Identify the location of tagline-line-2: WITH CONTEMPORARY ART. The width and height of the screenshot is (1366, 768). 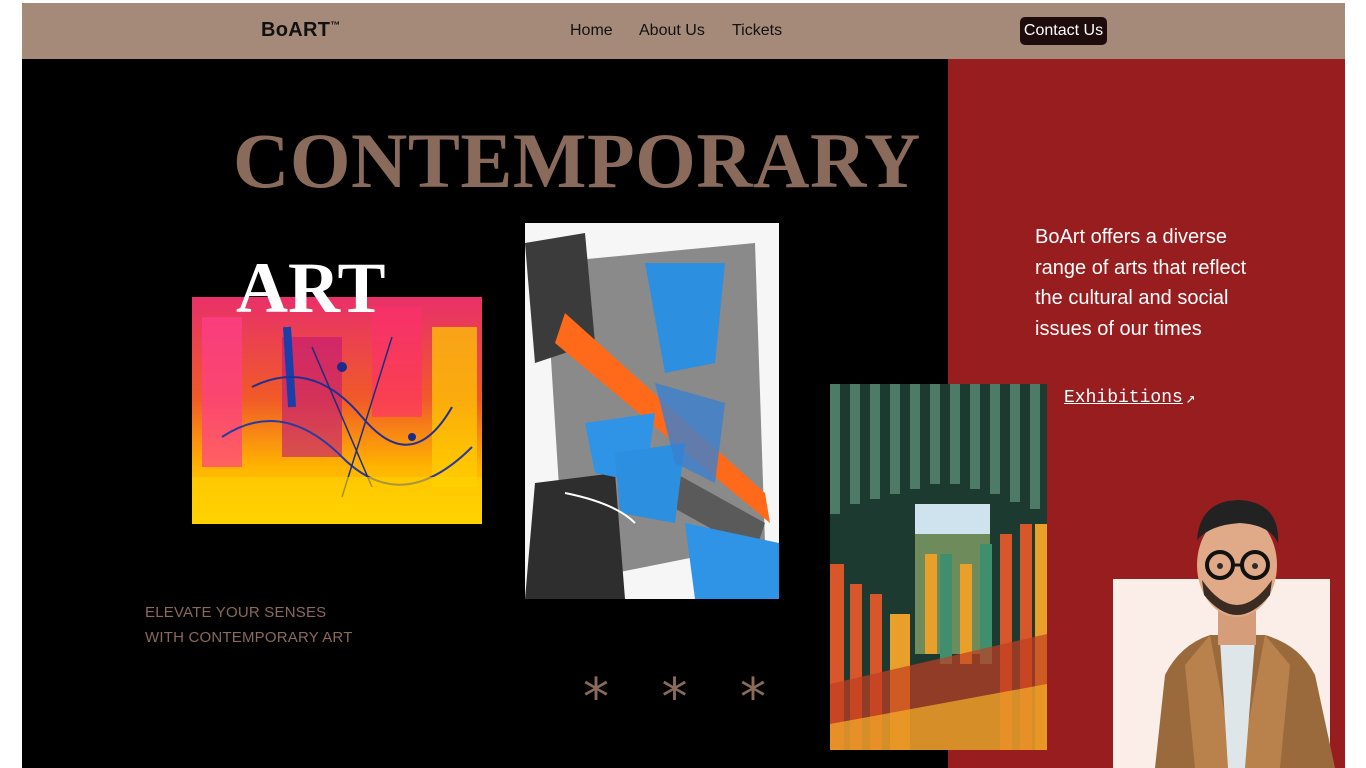
(249, 637).